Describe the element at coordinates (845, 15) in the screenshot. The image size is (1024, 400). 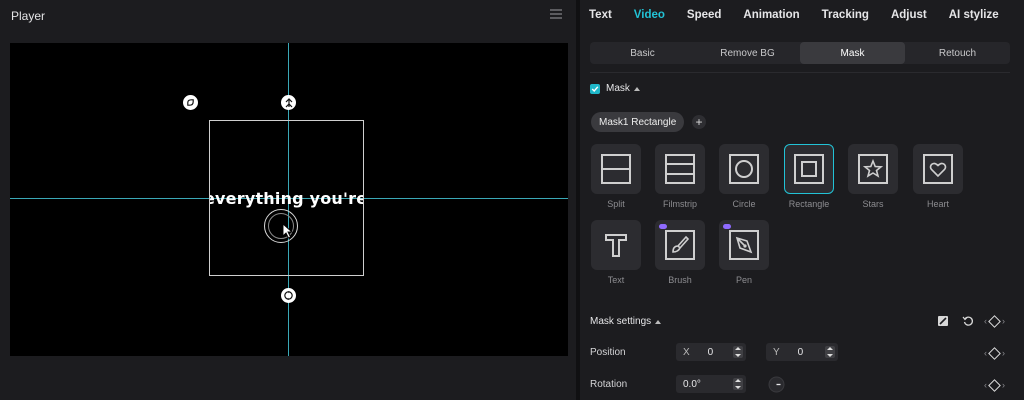
I see `tab-tracking: Tracking` at that location.